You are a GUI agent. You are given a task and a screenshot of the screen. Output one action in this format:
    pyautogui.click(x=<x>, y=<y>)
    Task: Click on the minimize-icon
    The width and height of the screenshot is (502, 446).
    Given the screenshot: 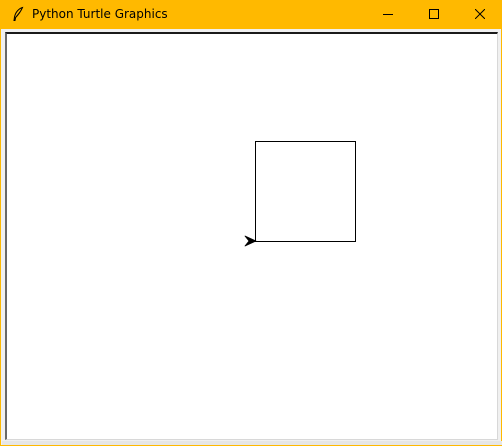 What is the action you would take?
    pyautogui.click(x=388, y=14)
    